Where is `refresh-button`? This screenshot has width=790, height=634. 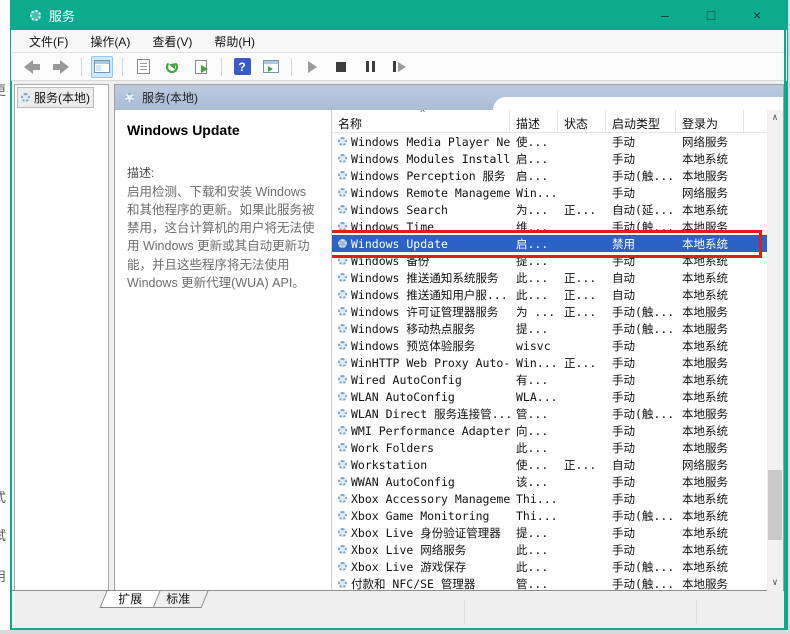 refresh-button is located at coordinates (172, 67).